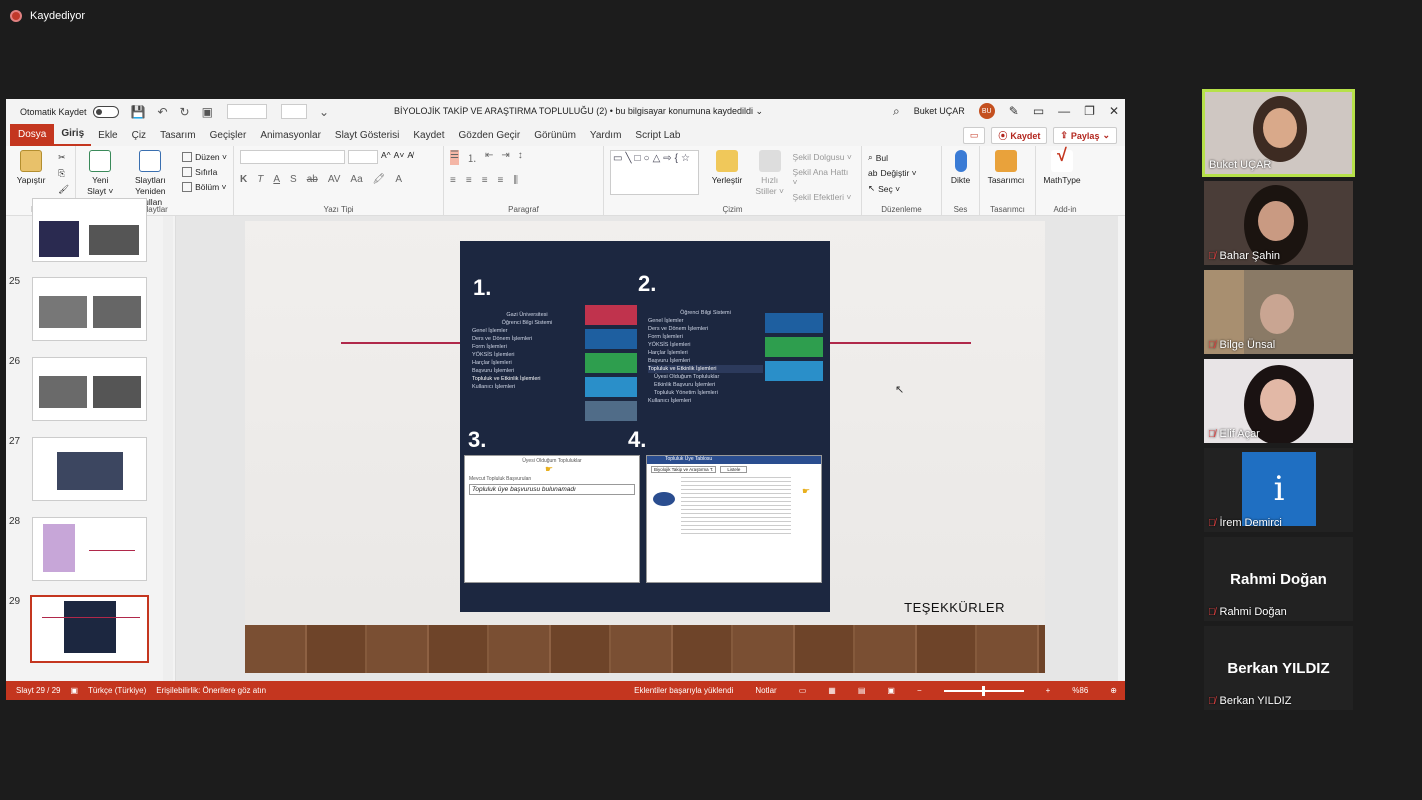 Image resolution: width=1422 pixels, height=800 pixels. What do you see at coordinates (63, 157) in the screenshot?
I see `cut-icon: ✂` at bounding box center [63, 157].